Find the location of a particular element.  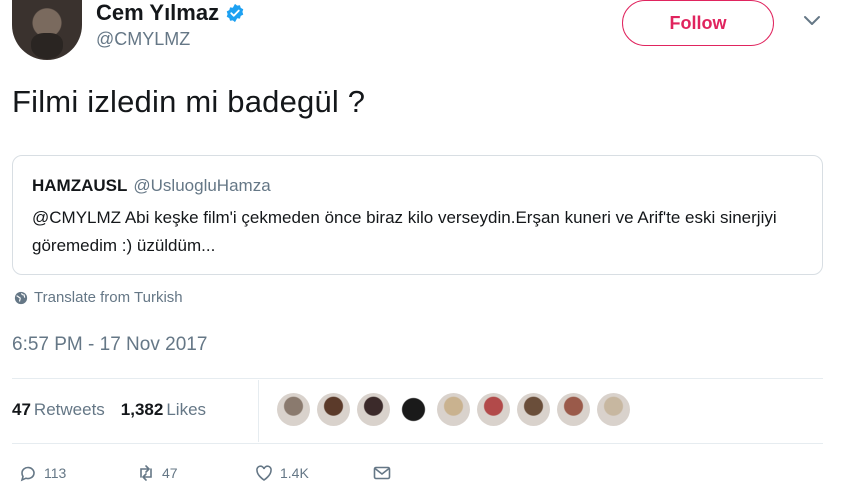

author-name-row: Cem Yılmaz is located at coordinates (170, 13).